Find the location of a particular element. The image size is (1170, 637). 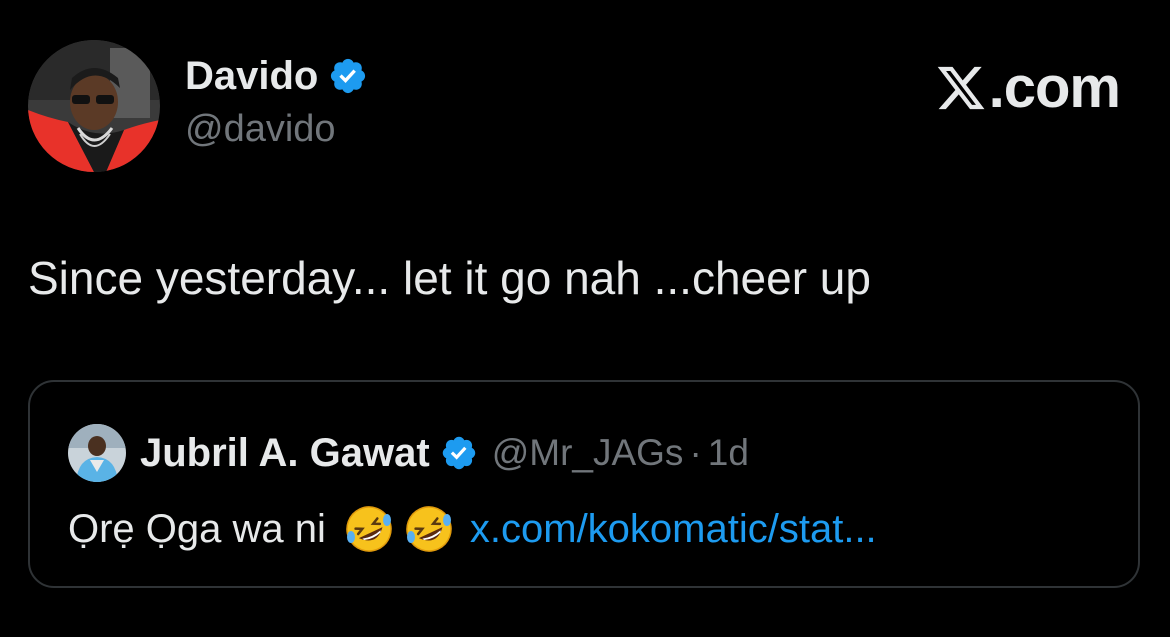

tweet-header: Davido @davido is located at coordinates (198, 106).